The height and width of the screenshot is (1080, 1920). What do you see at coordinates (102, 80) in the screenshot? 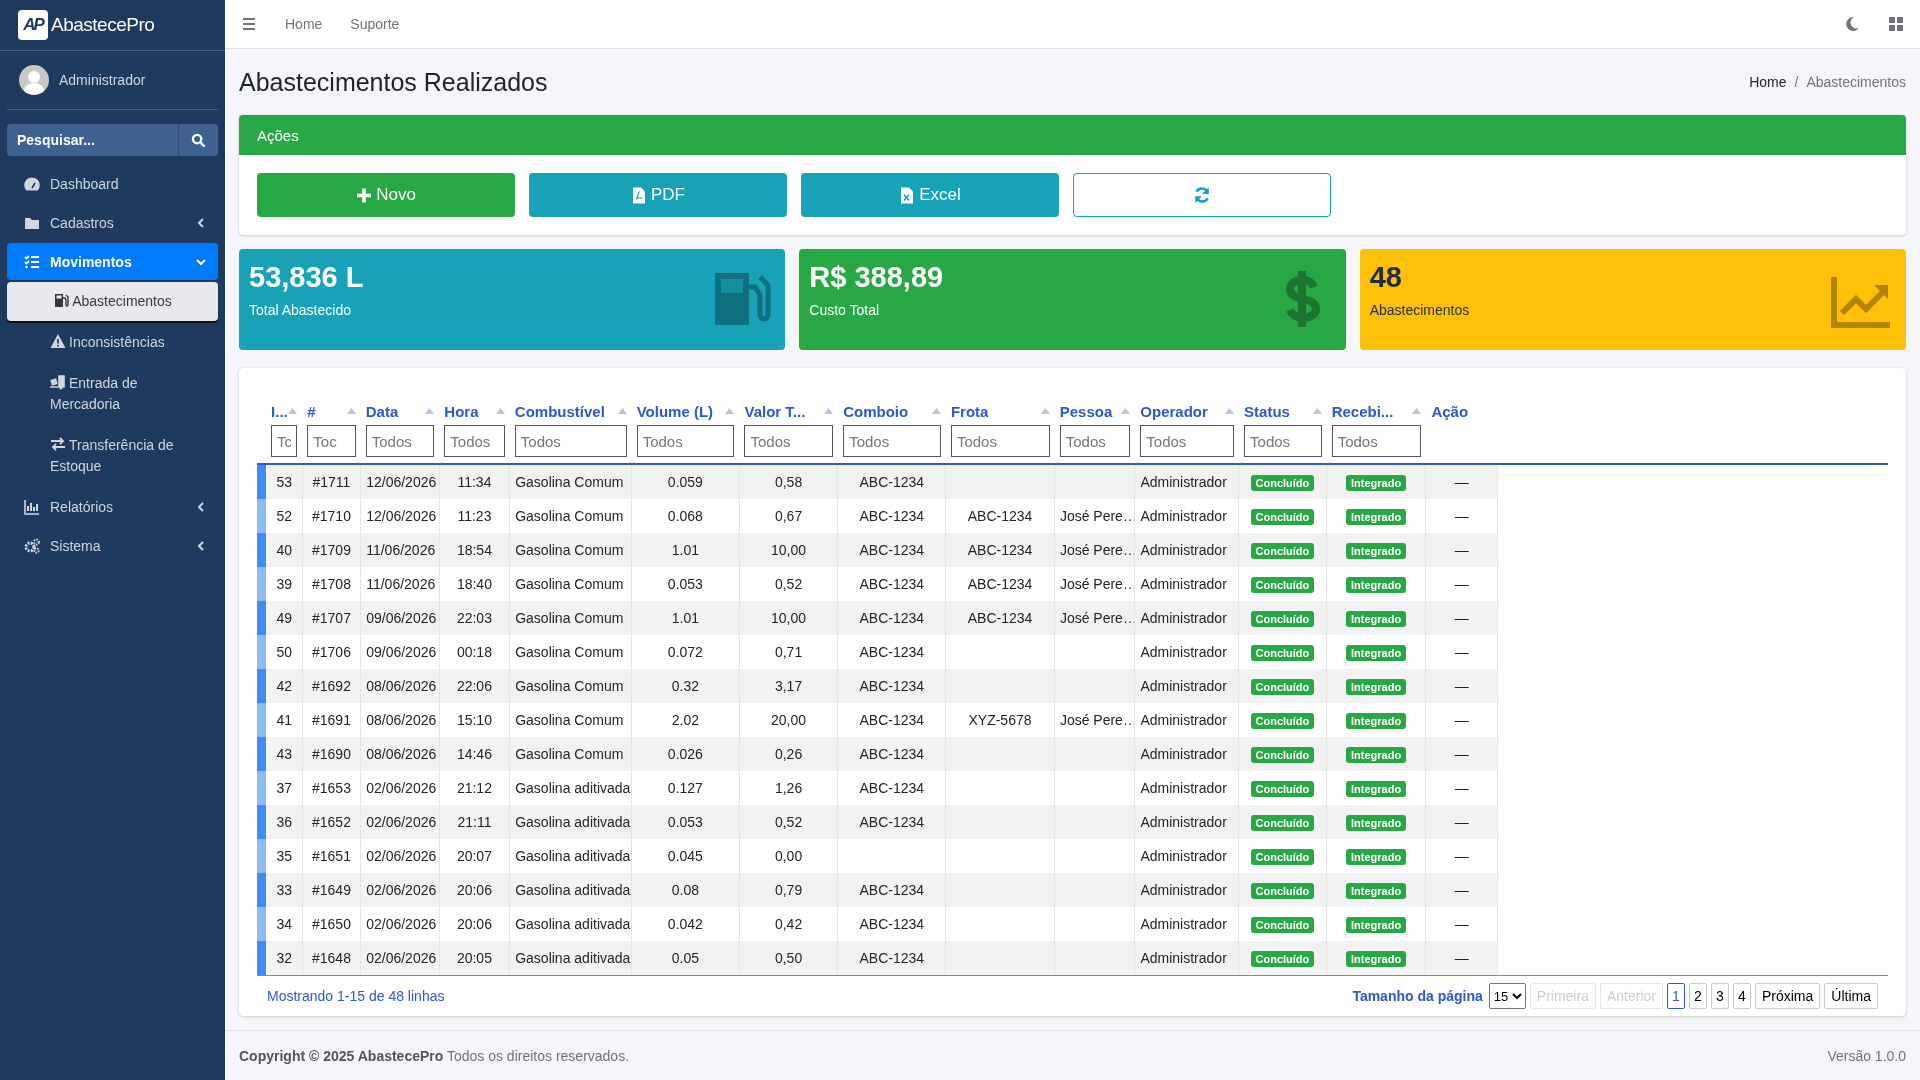
I see `user-name: Administrador` at bounding box center [102, 80].